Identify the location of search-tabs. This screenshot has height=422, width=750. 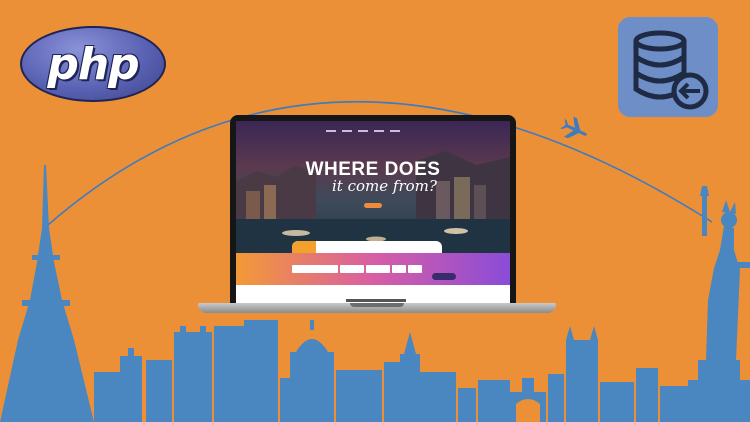
(367, 247).